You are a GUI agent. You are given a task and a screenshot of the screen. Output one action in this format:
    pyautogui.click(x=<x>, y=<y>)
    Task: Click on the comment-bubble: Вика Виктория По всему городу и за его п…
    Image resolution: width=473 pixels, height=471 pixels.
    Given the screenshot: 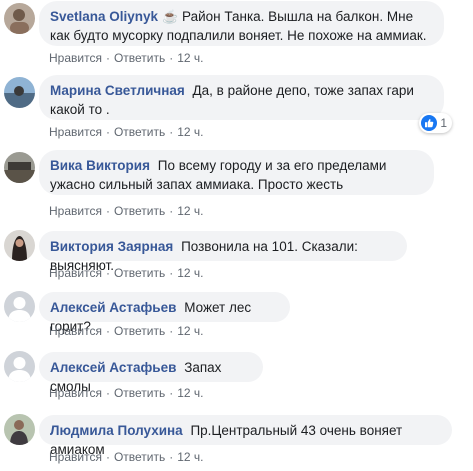 What is the action you would take?
    pyautogui.click(x=236, y=172)
    